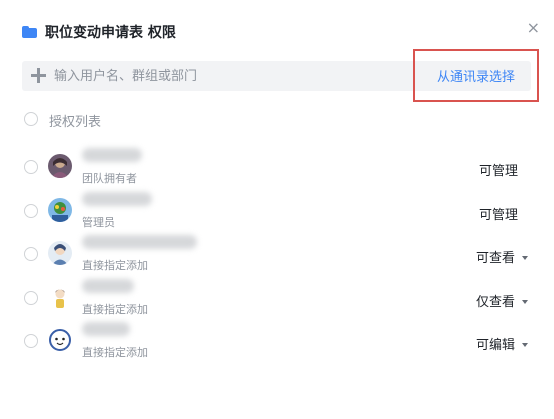 Image resolution: width=554 pixels, height=419 pixels. I want to click on plus-icon, so click(38, 75).